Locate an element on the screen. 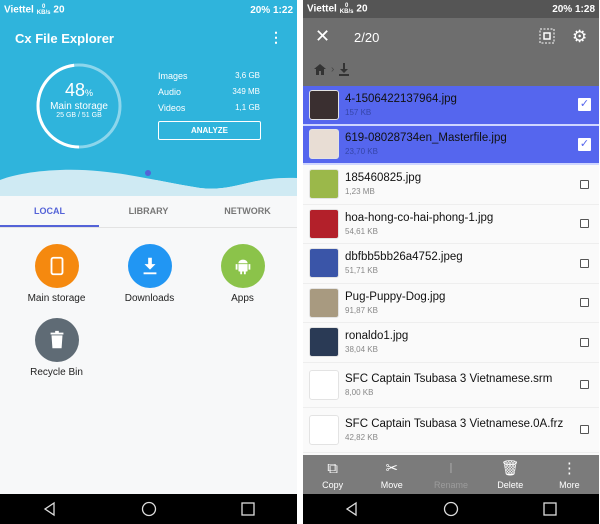 Image resolution: width=600 pixels, height=524 pixels. gear-icon: ⚙ is located at coordinates (579, 37).